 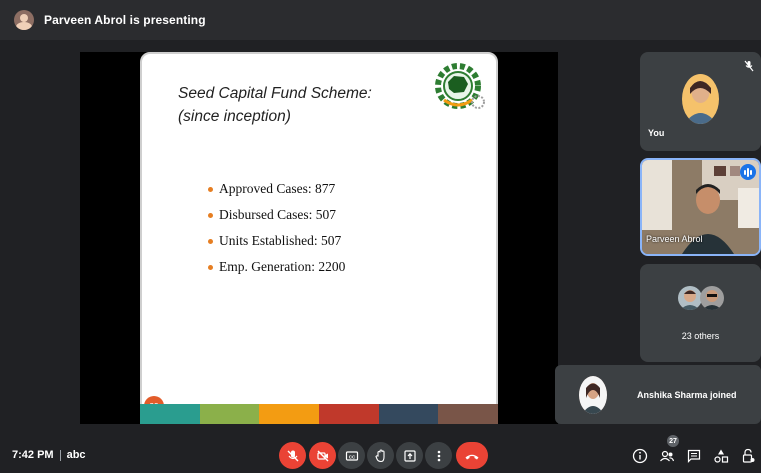 I want to click on meeting-clock: 7:42 PM abc, so click(x=49, y=455).